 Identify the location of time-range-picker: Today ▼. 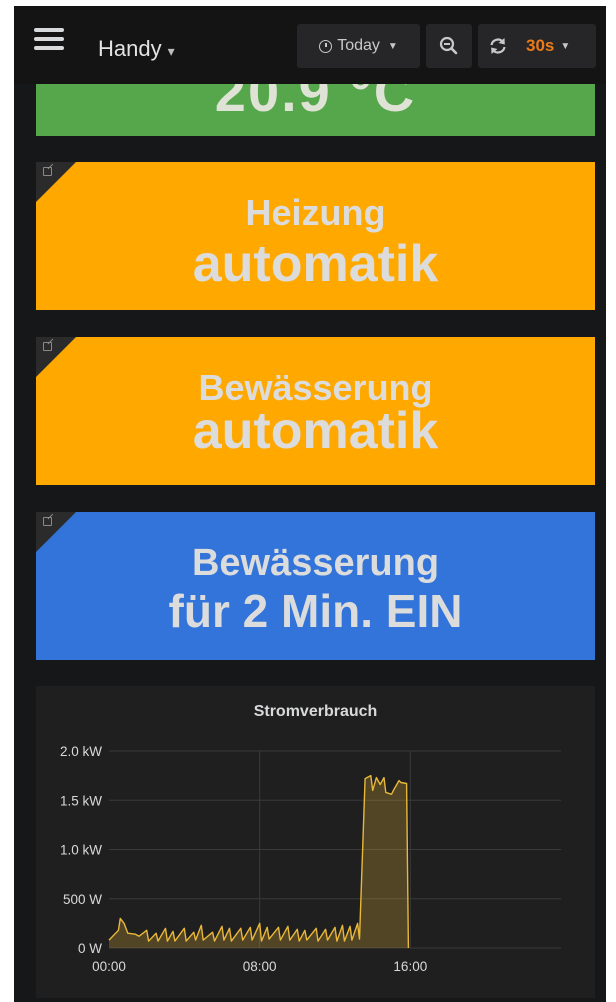
(358, 46).